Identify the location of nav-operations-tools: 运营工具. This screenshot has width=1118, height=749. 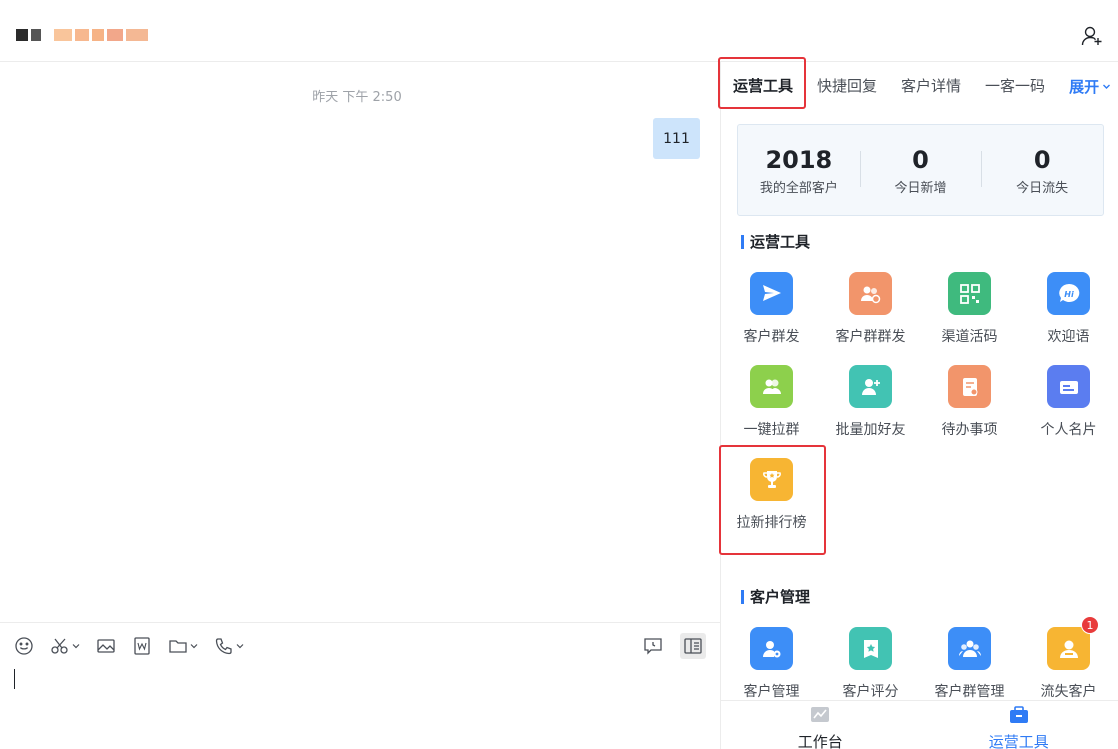
(1019, 725).